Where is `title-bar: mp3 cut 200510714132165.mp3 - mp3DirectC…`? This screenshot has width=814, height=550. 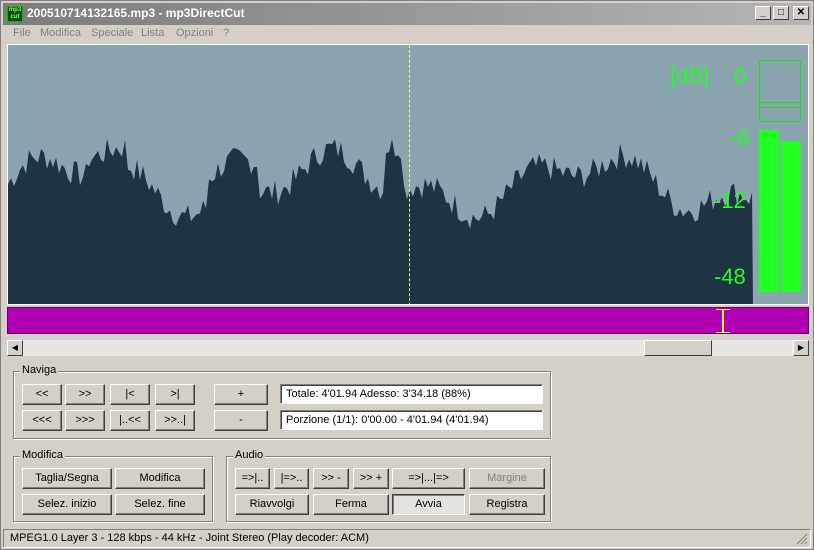
title-bar: mp3 cut 200510714132165.mp3 - mp3DirectC… is located at coordinates (407, 14).